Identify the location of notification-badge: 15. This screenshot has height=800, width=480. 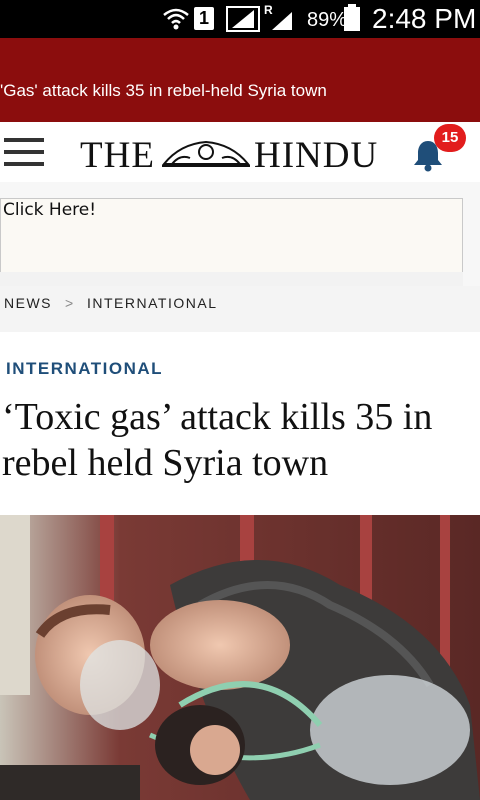
(450, 138).